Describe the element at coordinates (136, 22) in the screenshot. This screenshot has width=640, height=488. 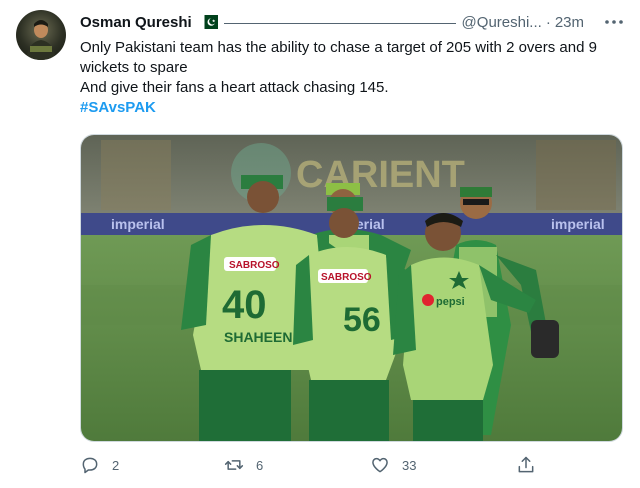
I see `author-name: Osman Qureshi` at that location.